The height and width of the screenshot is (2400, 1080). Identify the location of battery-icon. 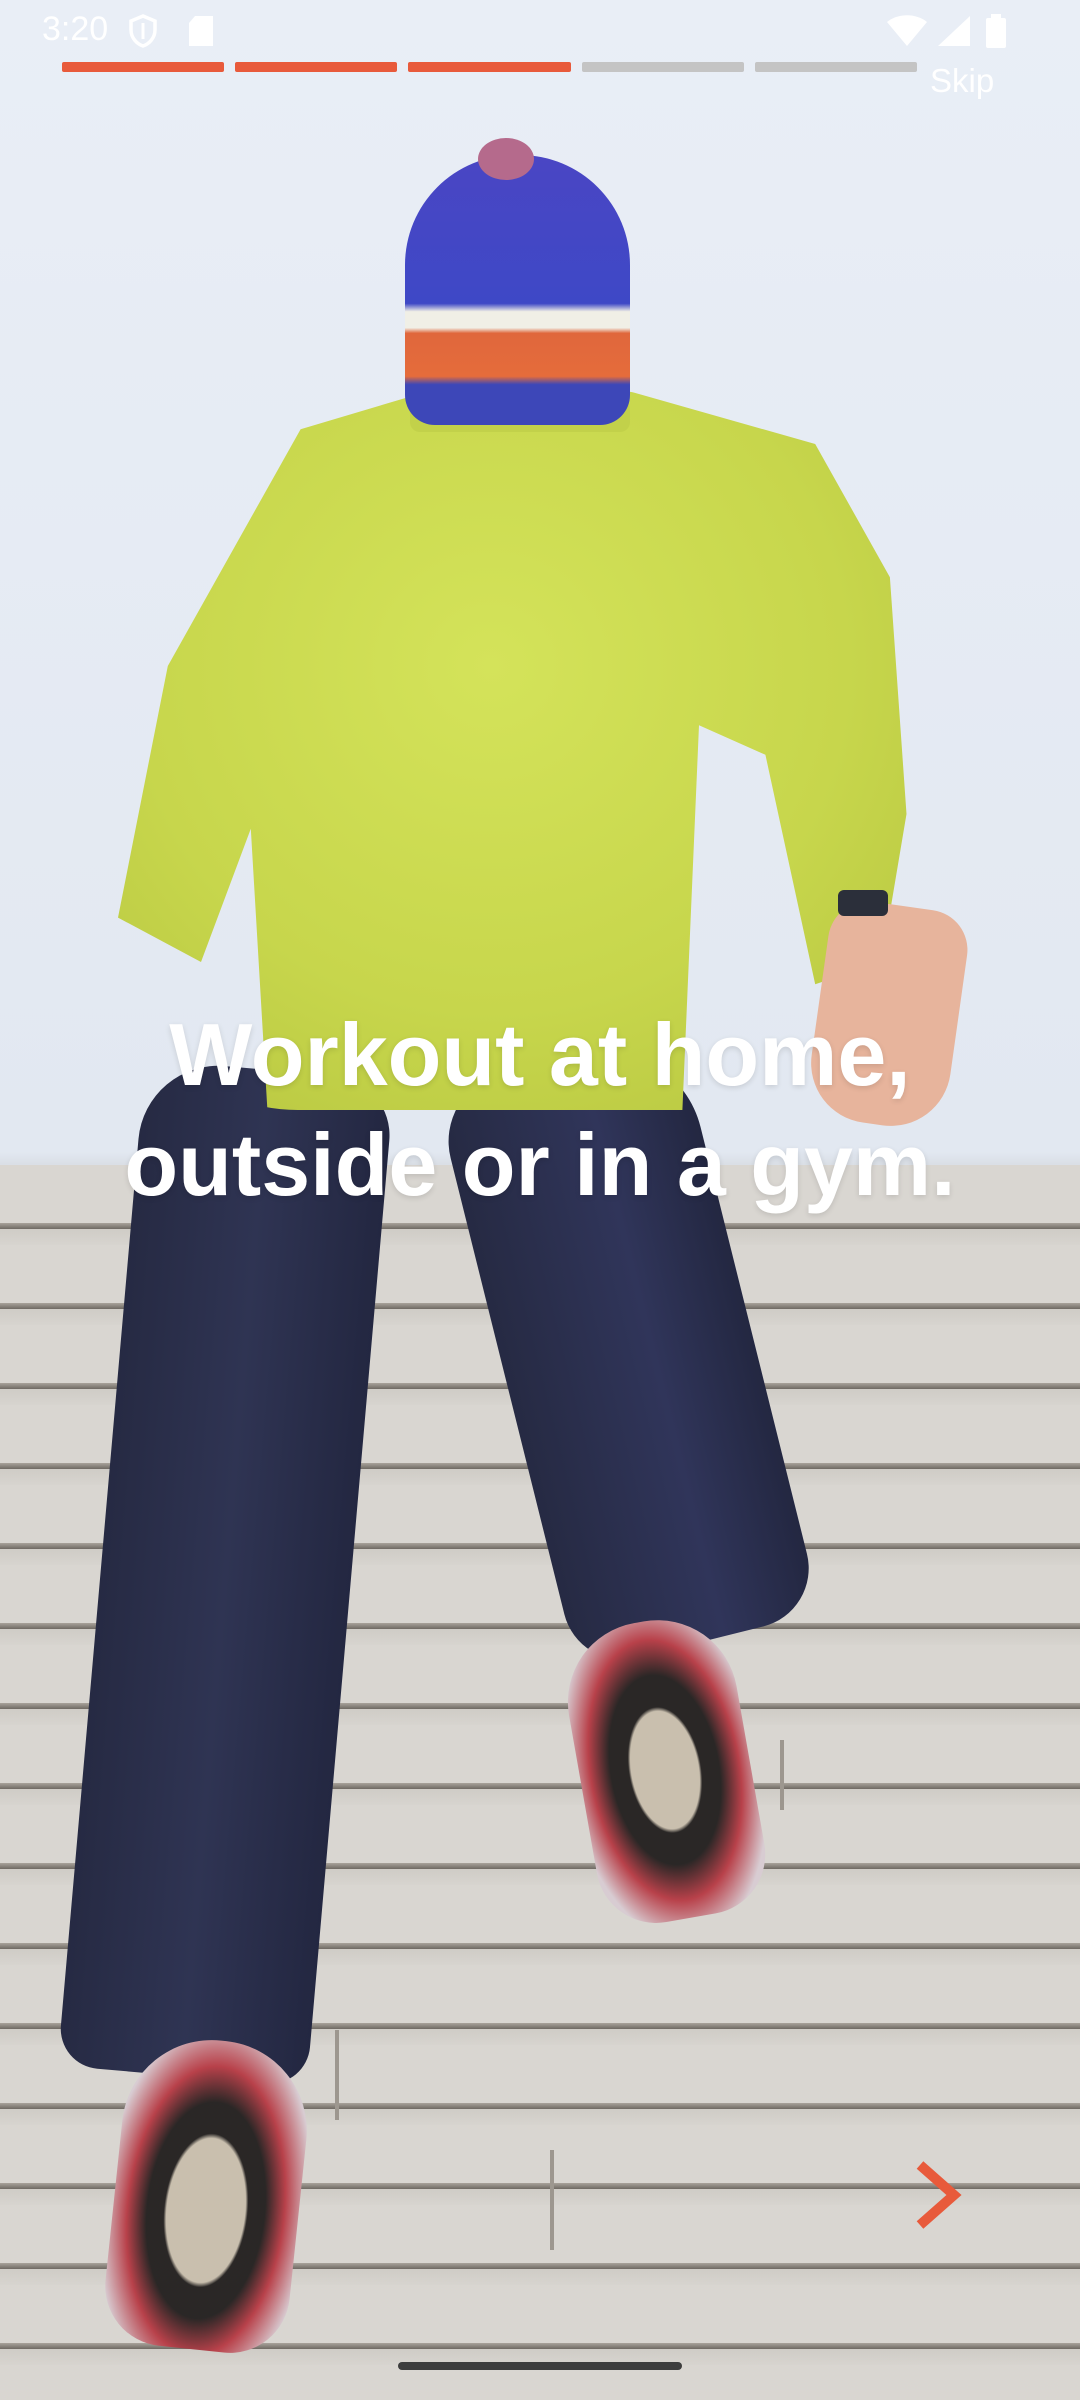
(996, 31).